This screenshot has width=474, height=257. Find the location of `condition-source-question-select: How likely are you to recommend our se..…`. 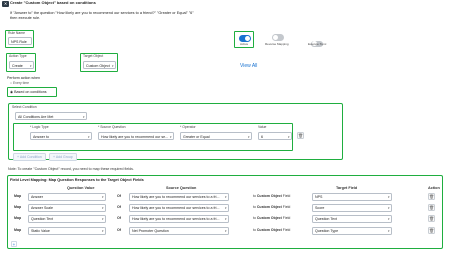

condition-source-question-select: How likely are you to recommend our se..… is located at coordinates (136, 136).